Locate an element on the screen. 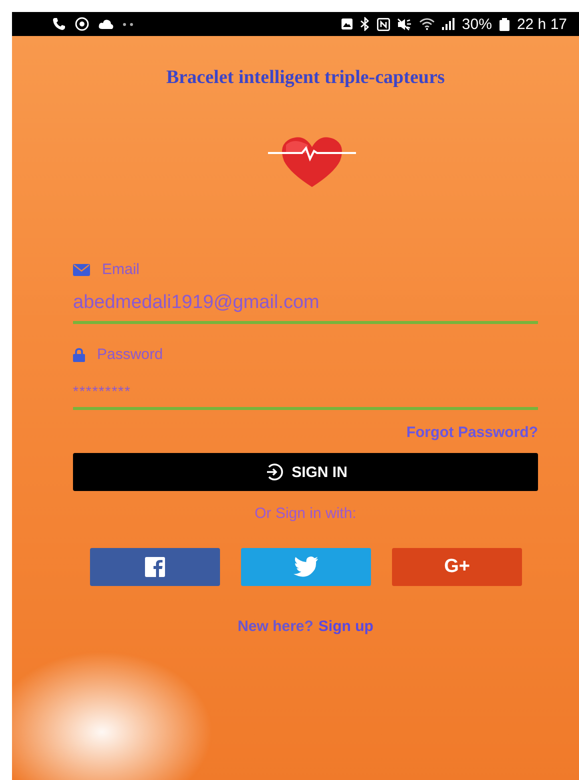  sign-in-button: SIGN IN is located at coordinates (305, 472).